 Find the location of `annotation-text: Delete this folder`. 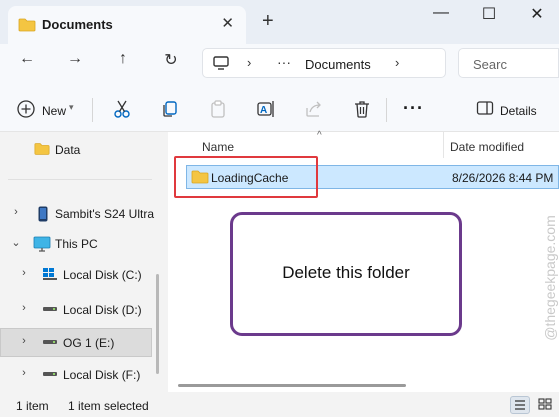

annotation-text: Delete this folder is located at coordinates (346, 272).